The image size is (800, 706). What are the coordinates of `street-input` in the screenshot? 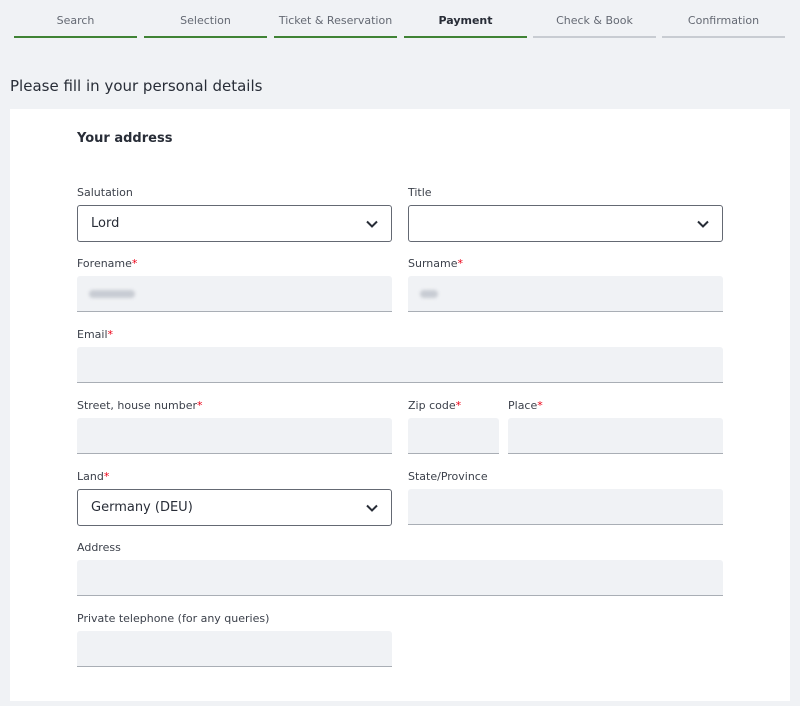 It's located at (234, 436).